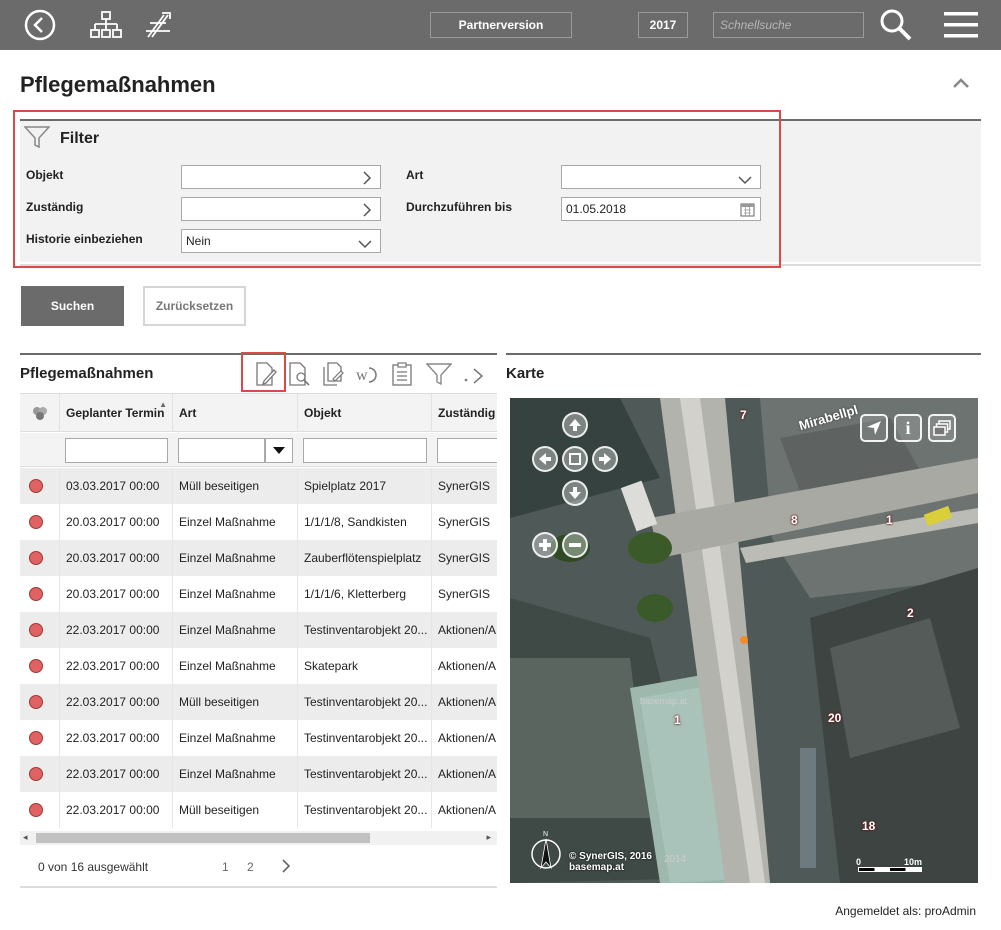 The width and height of the screenshot is (1001, 930). Describe the element at coordinates (896, 25) in the screenshot. I see `magnifier-icon` at that location.